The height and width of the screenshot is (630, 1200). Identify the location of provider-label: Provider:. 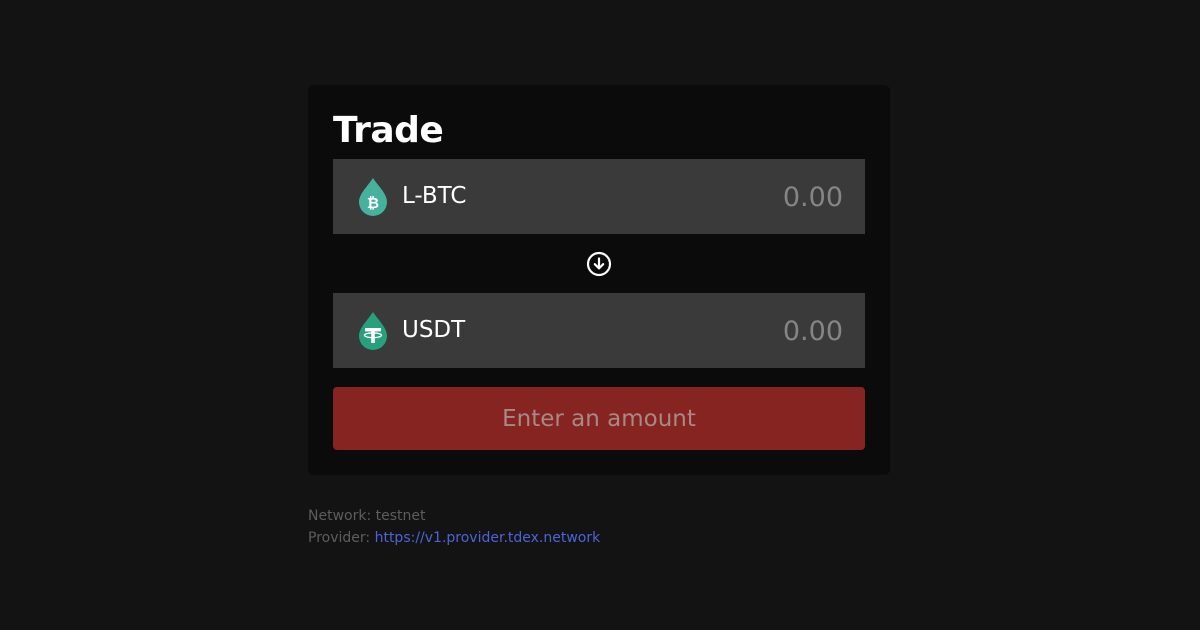
(339, 538).